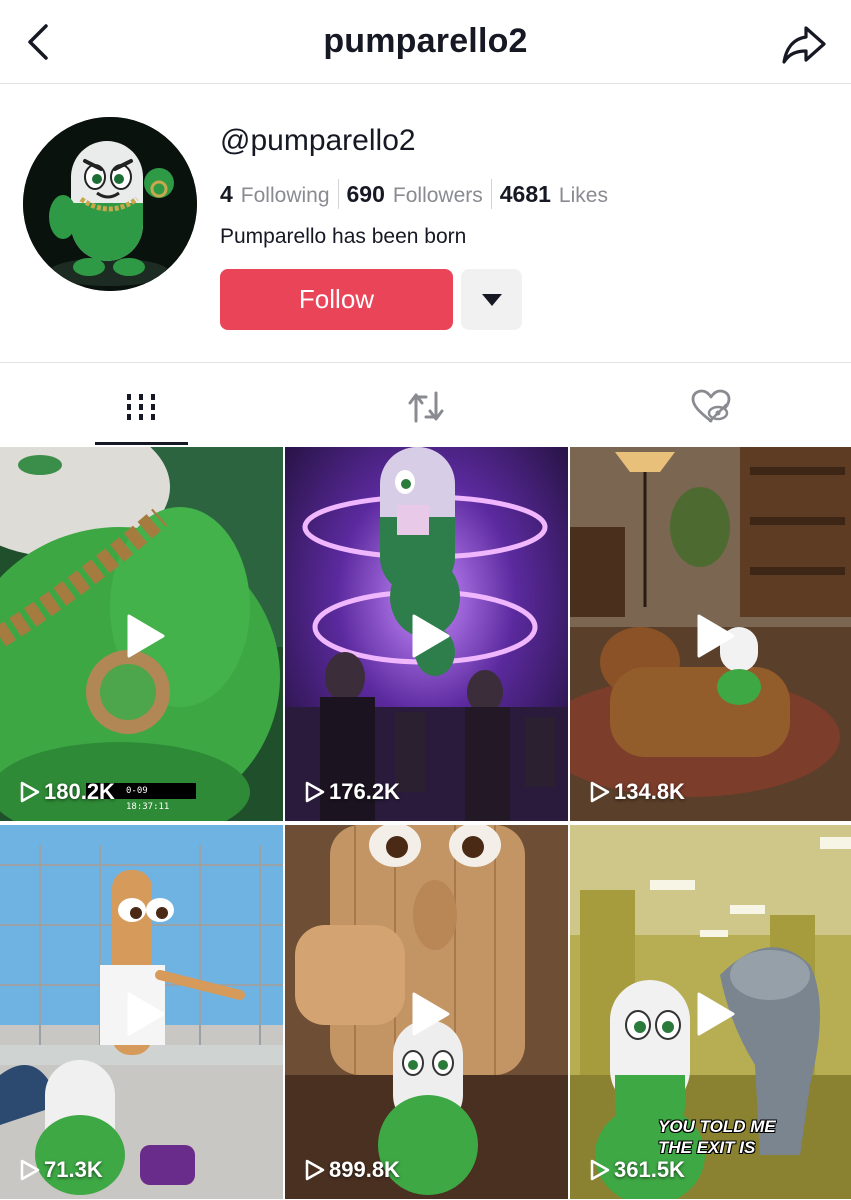 This screenshot has width=851, height=1200. I want to click on liked-hidden-icon, so click(711, 406).